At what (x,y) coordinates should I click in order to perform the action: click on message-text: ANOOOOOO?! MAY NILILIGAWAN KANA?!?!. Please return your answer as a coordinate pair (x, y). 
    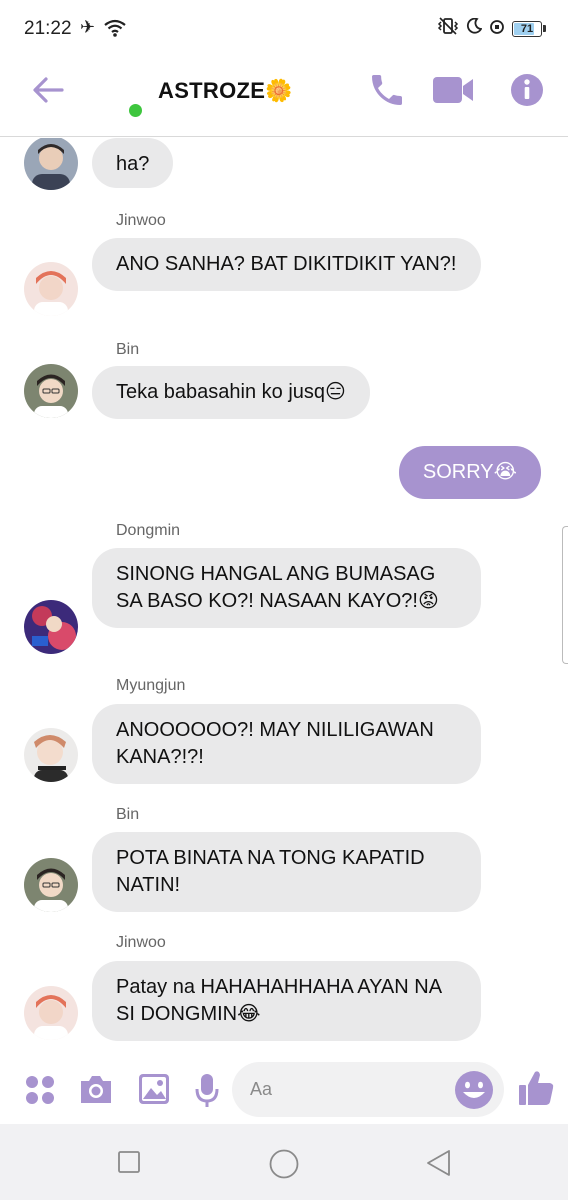
    Looking at the image, I should click on (275, 743).